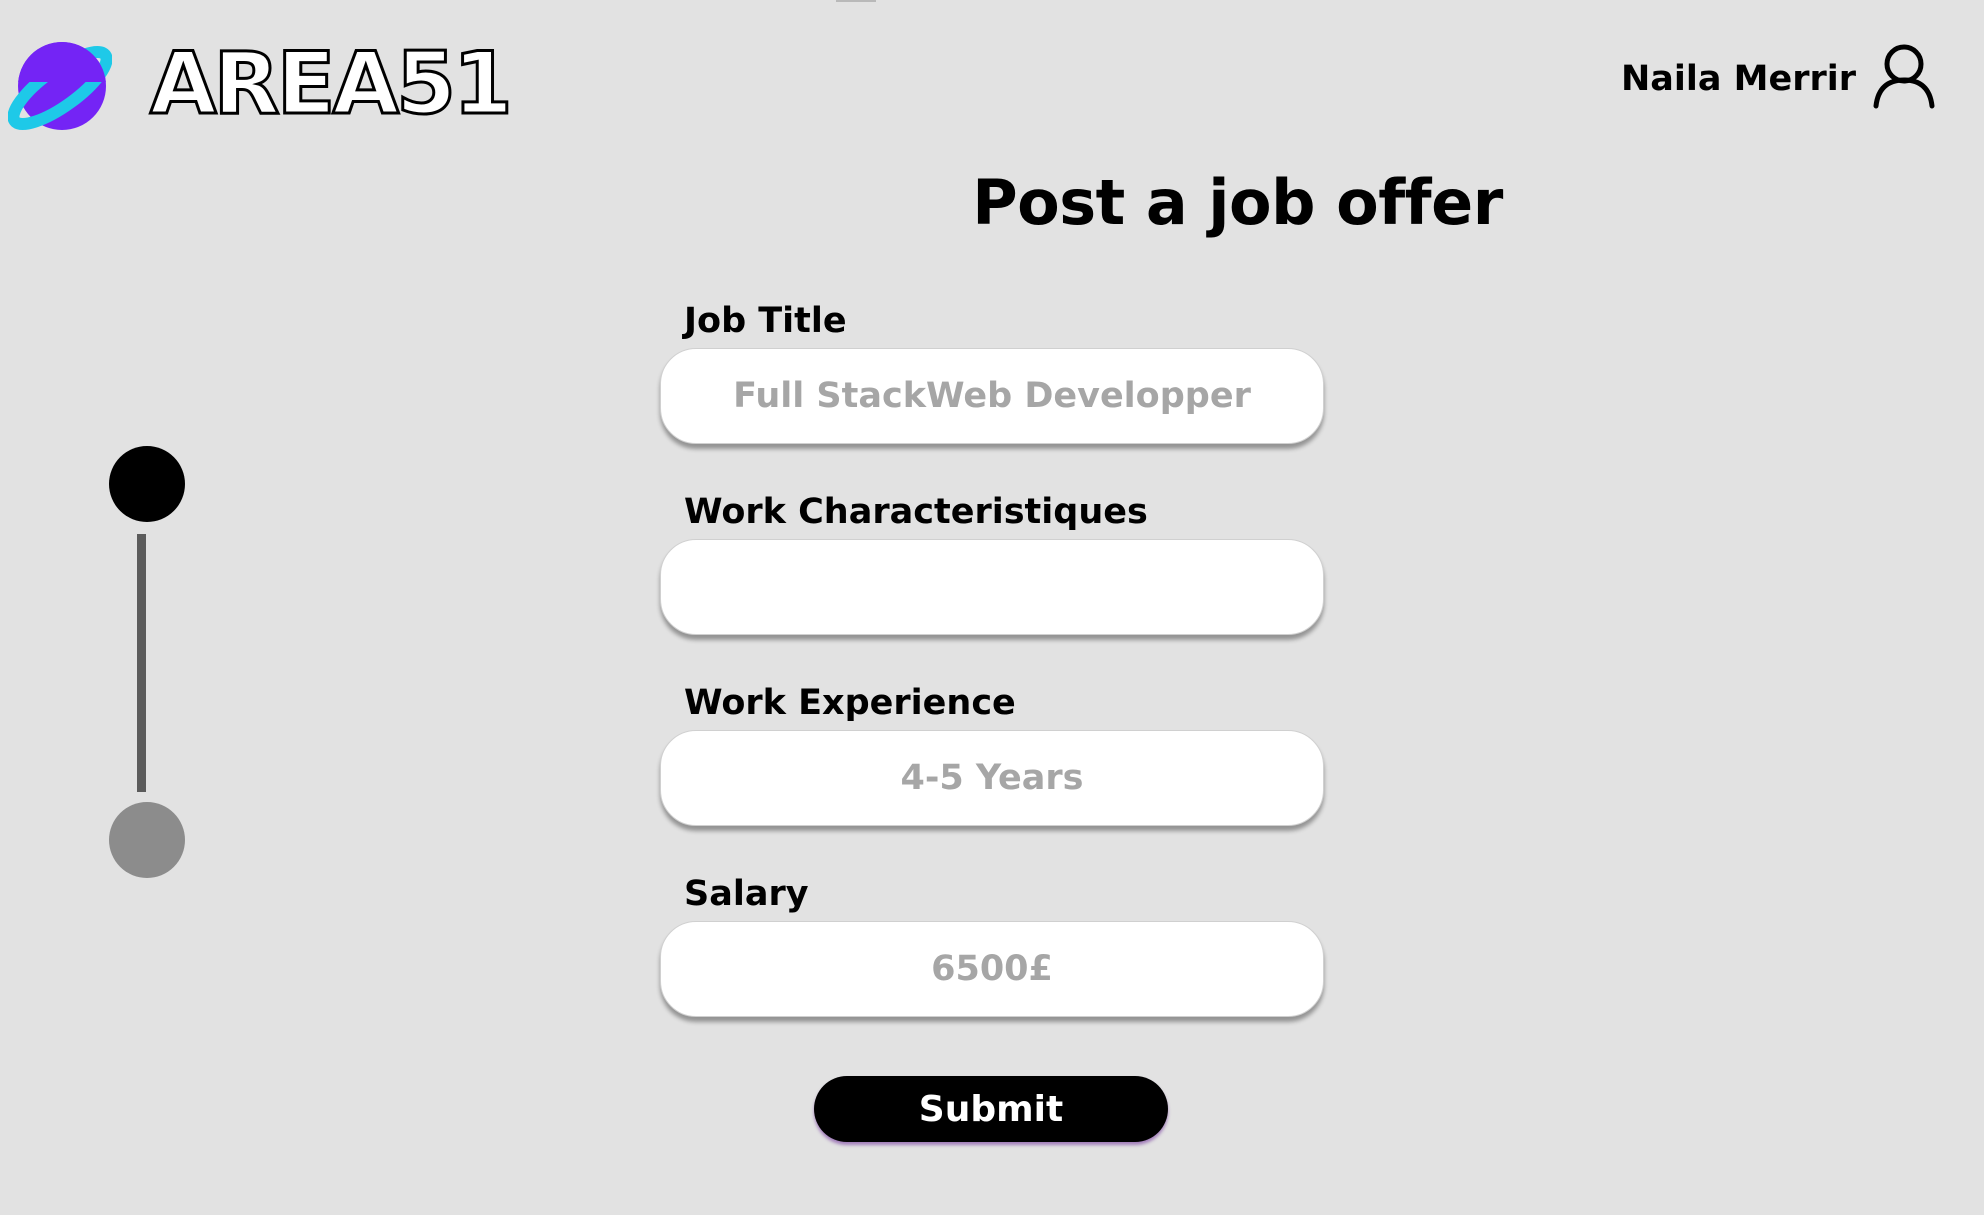 The height and width of the screenshot is (1215, 1984). I want to click on step-2-indicator, so click(147, 840).